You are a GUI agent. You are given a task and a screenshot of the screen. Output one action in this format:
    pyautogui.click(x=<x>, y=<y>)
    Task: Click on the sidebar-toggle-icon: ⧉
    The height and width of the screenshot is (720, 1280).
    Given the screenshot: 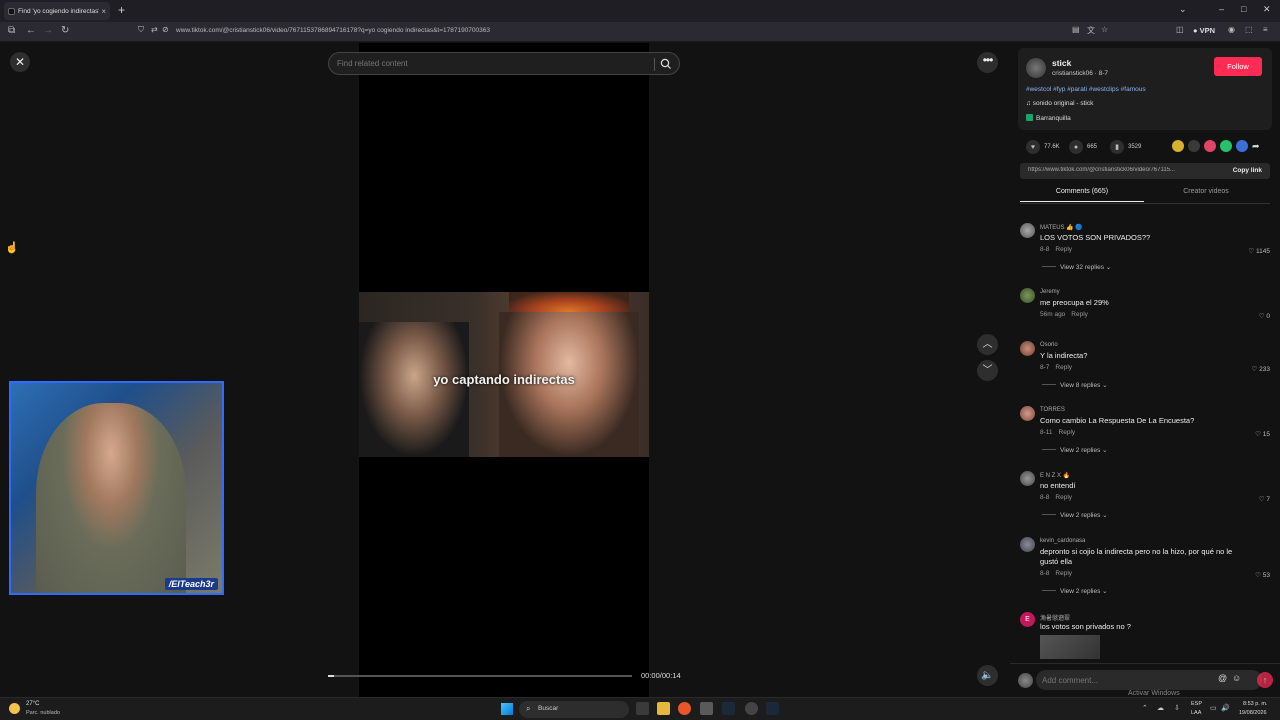 What is the action you would take?
    pyautogui.click(x=11, y=30)
    